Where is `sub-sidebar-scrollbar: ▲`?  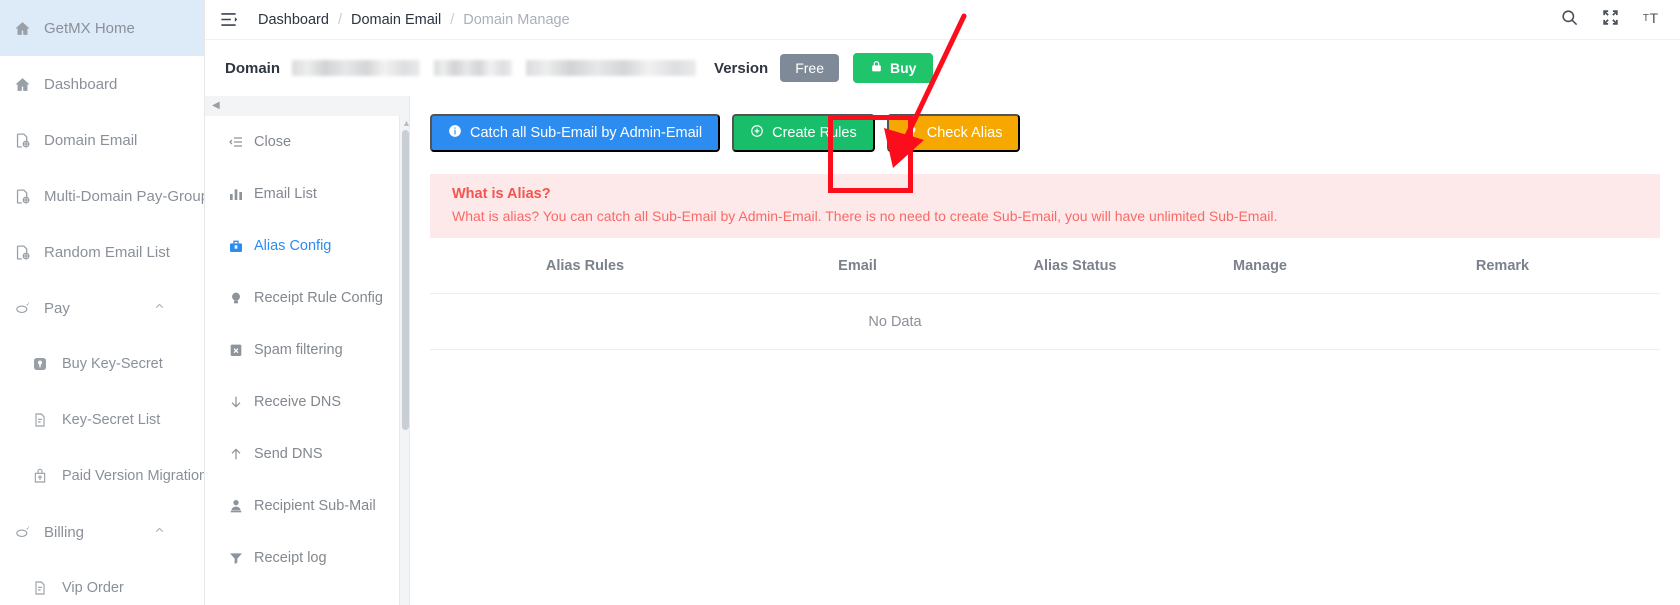 sub-sidebar-scrollbar: ▲ is located at coordinates (404, 360).